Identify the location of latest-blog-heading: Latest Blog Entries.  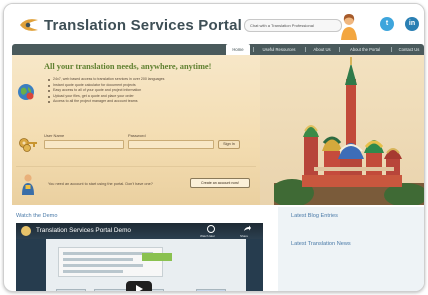
(314, 216).